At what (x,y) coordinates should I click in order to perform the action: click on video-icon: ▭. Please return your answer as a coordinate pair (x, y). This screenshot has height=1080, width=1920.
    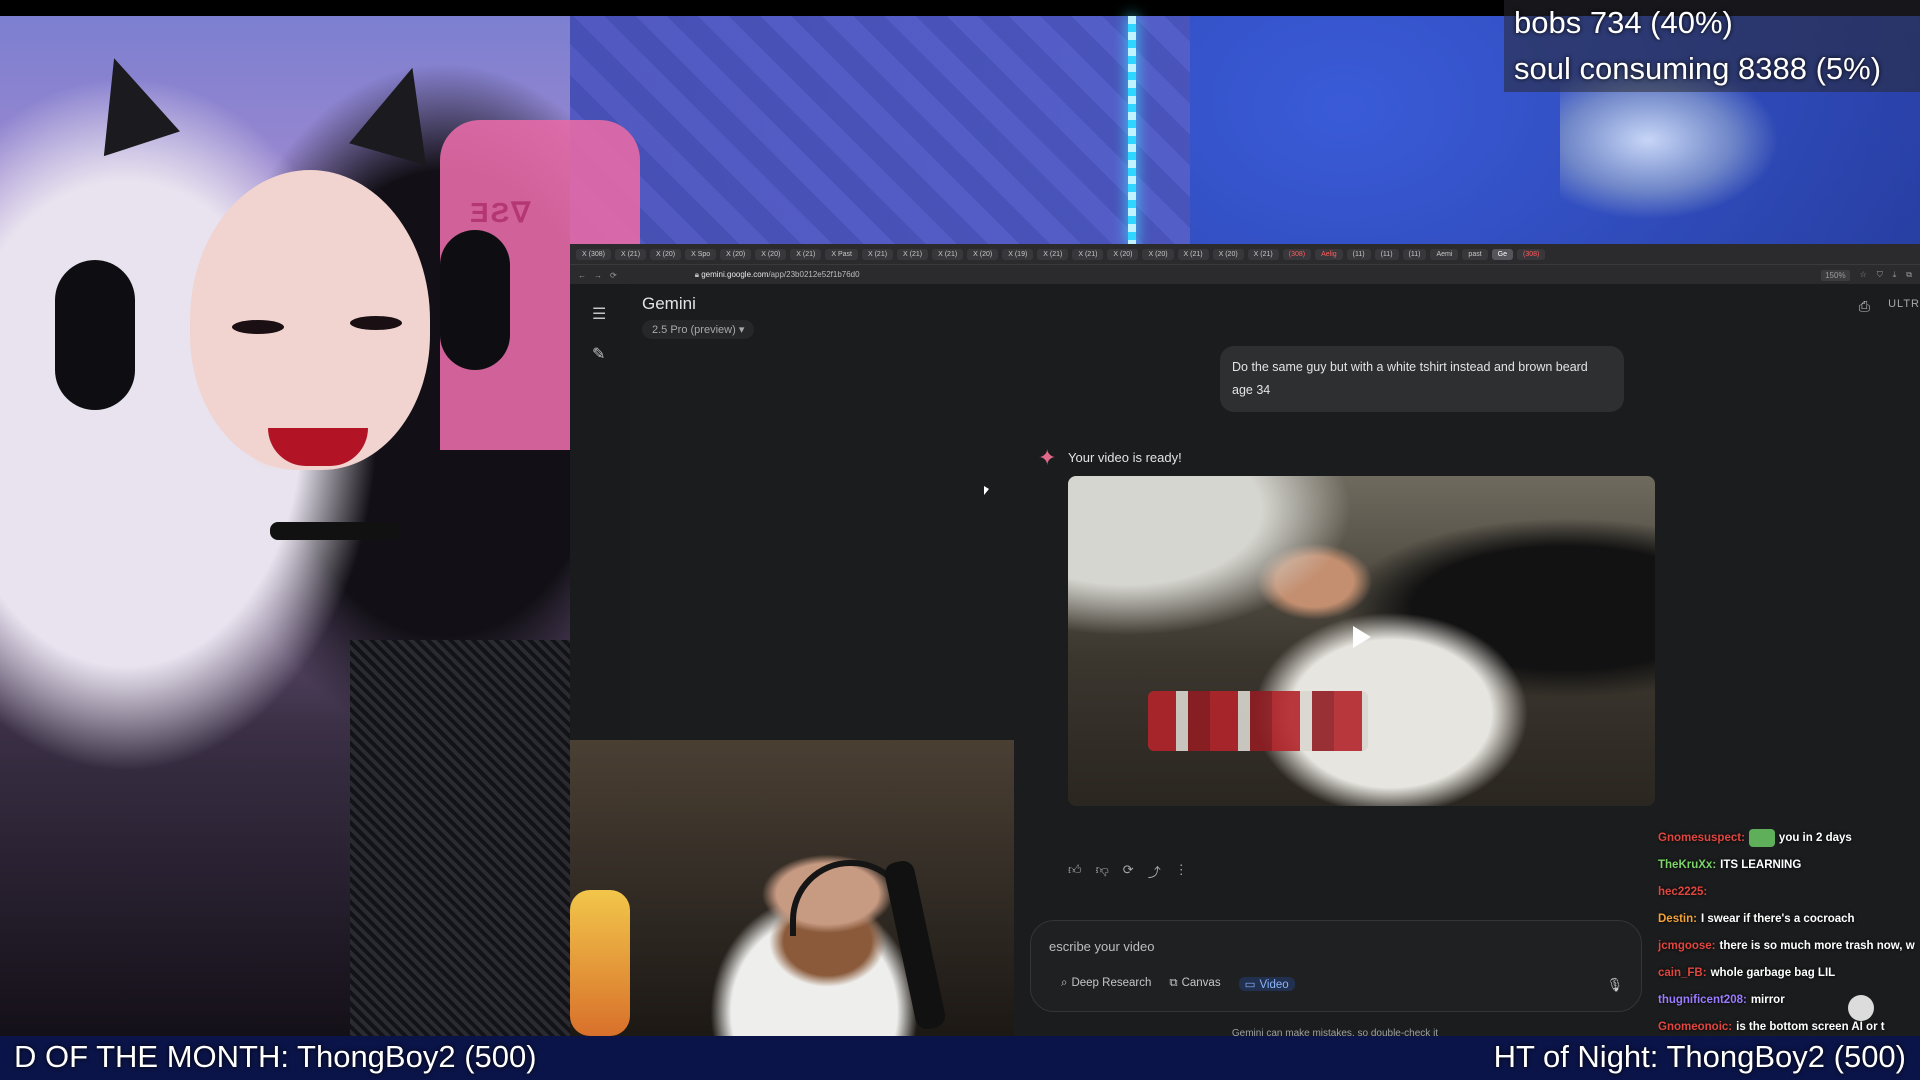
    Looking at the image, I should click on (1250, 985).